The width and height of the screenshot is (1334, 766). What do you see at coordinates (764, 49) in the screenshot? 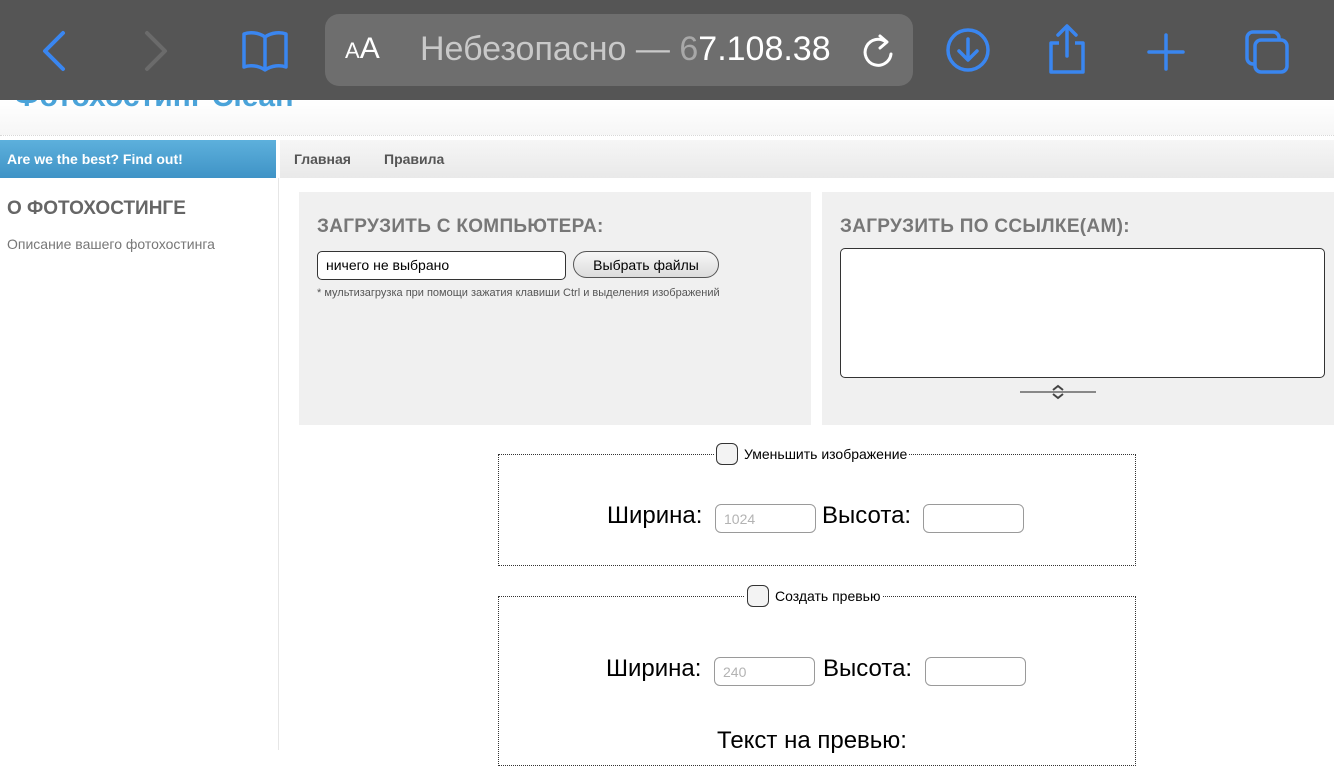
I see `url-host: 7.108.38` at bounding box center [764, 49].